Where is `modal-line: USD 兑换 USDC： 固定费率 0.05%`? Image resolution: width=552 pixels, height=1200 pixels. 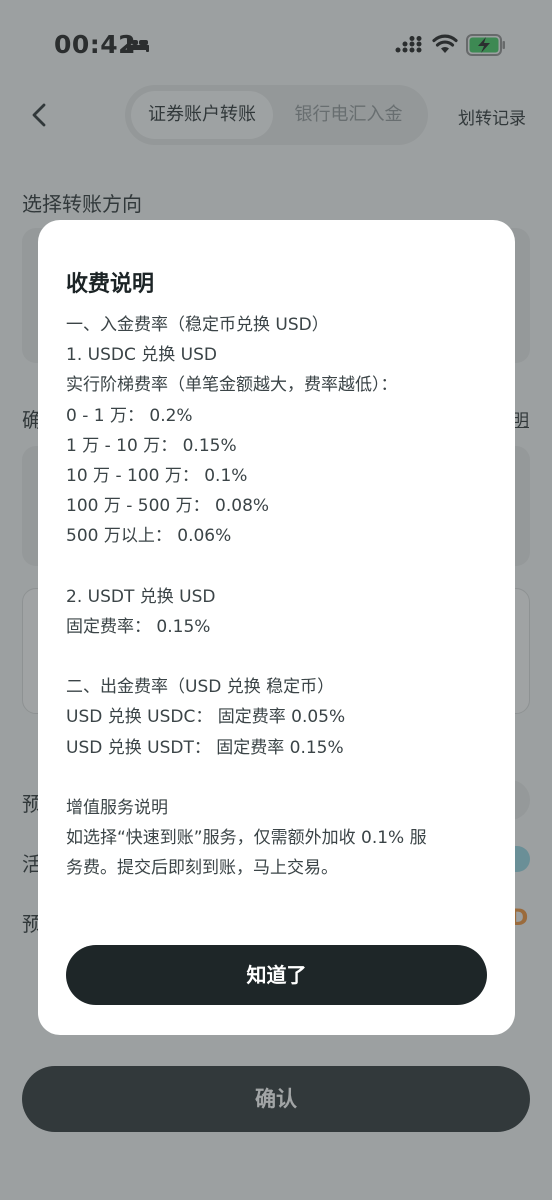
modal-line: USD 兑换 USDC： 固定费率 0.05% is located at coordinates (206, 717).